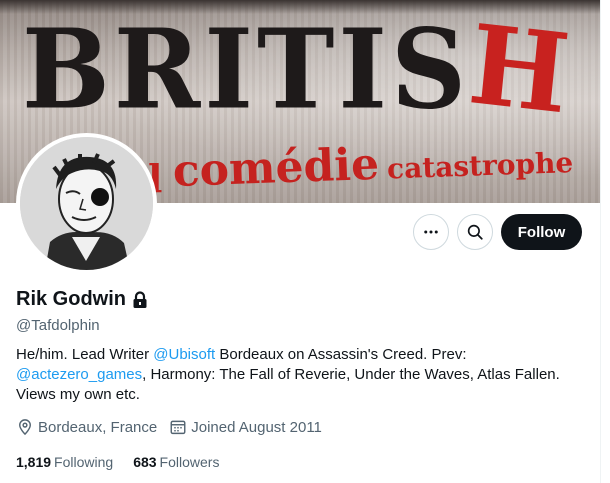 The height and width of the screenshot is (483, 610). I want to click on more-options-button, so click(431, 232).